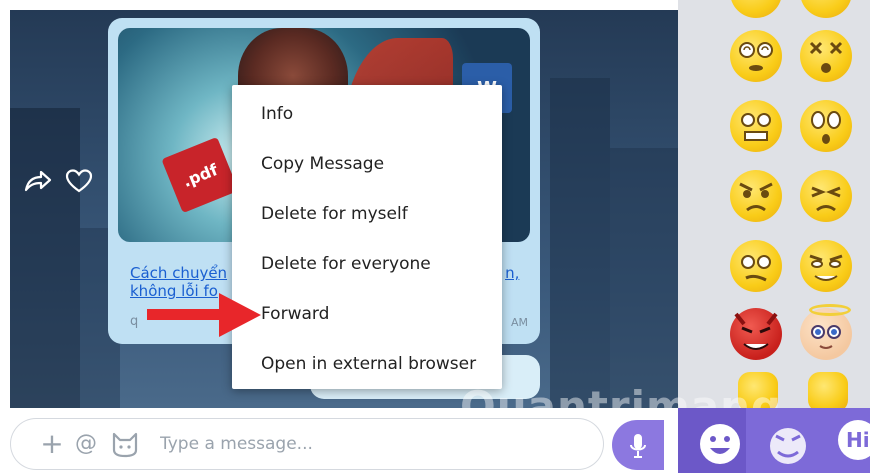 This screenshot has width=870, height=473. I want to click on menu-item-copy-message: Copy Message, so click(367, 164).